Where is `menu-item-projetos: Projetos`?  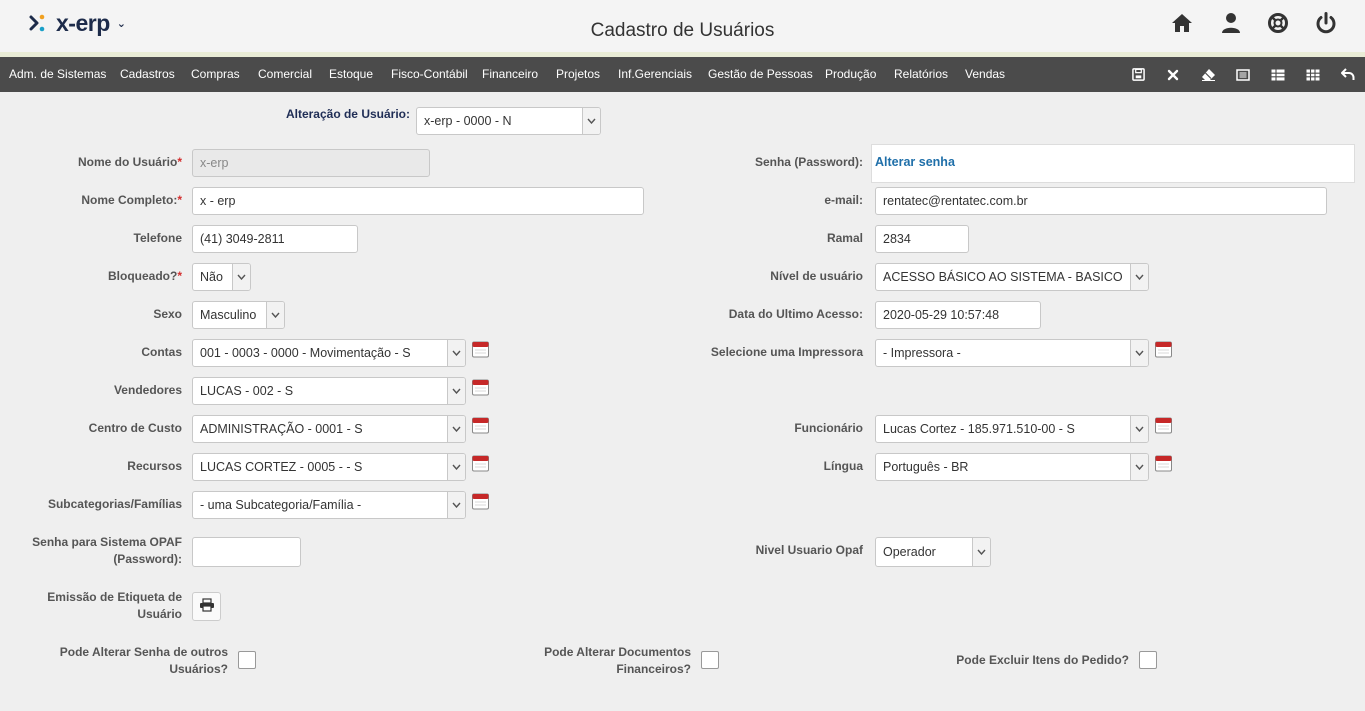
menu-item-projetos: Projetos is located at coordinates (578, 74).